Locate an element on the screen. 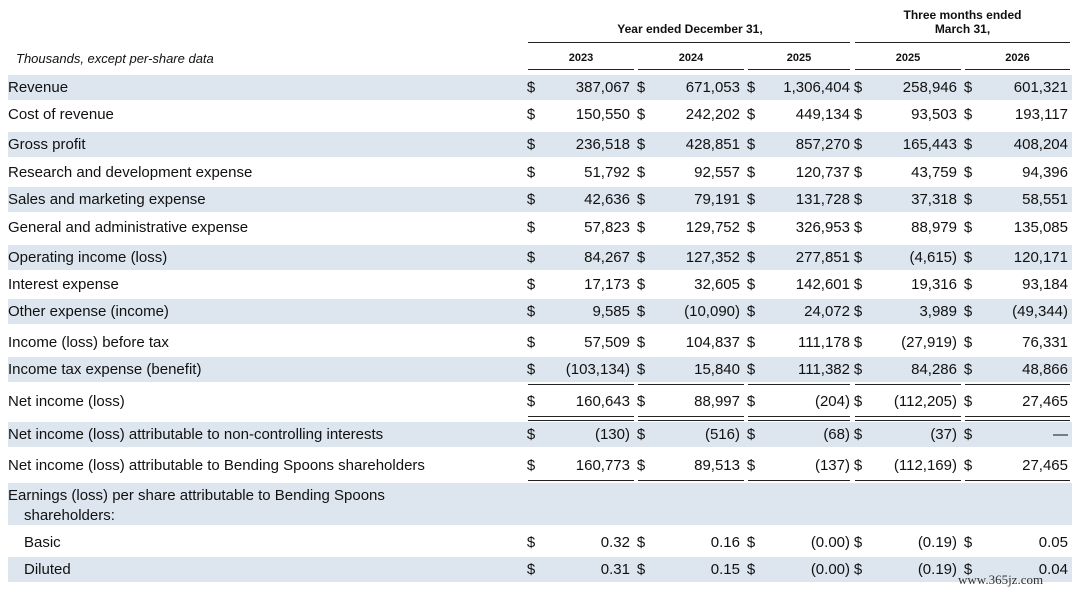 This screenshot has height=597, width=1080. cell-value: 428,851 is located at coordinates (712, 144).